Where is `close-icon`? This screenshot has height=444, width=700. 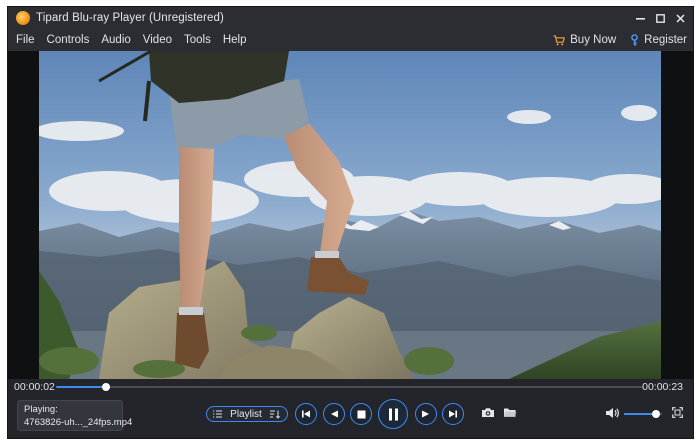 close-icon is located at coordinates (680, 18).